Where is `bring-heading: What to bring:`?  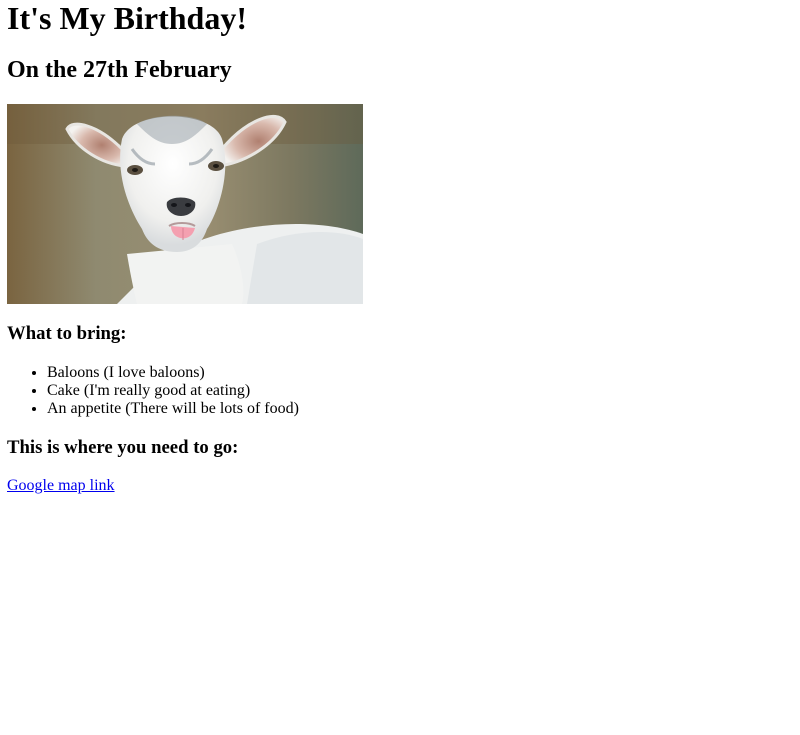
bring-heading: What to bring: is located at coordinates (67, 333).